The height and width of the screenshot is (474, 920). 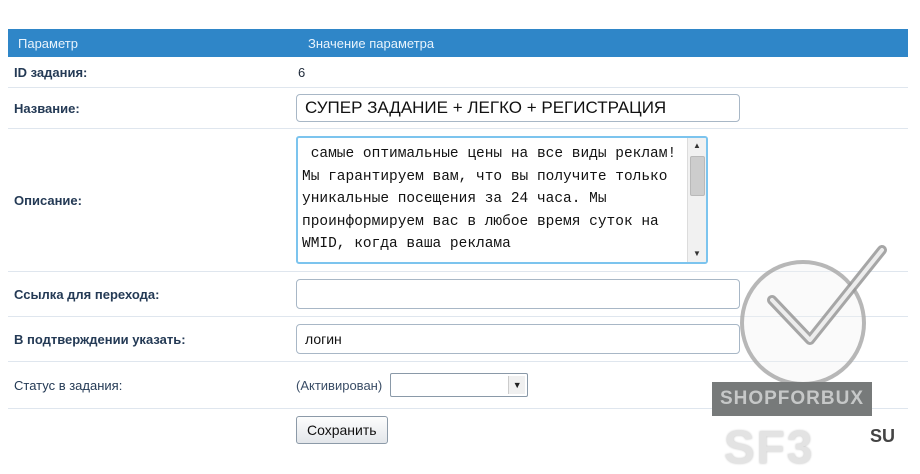 What do you see at coordinates (48, 200) in the screenshot?
I see `description-label: Описание:` at bounding box center [48, 200].